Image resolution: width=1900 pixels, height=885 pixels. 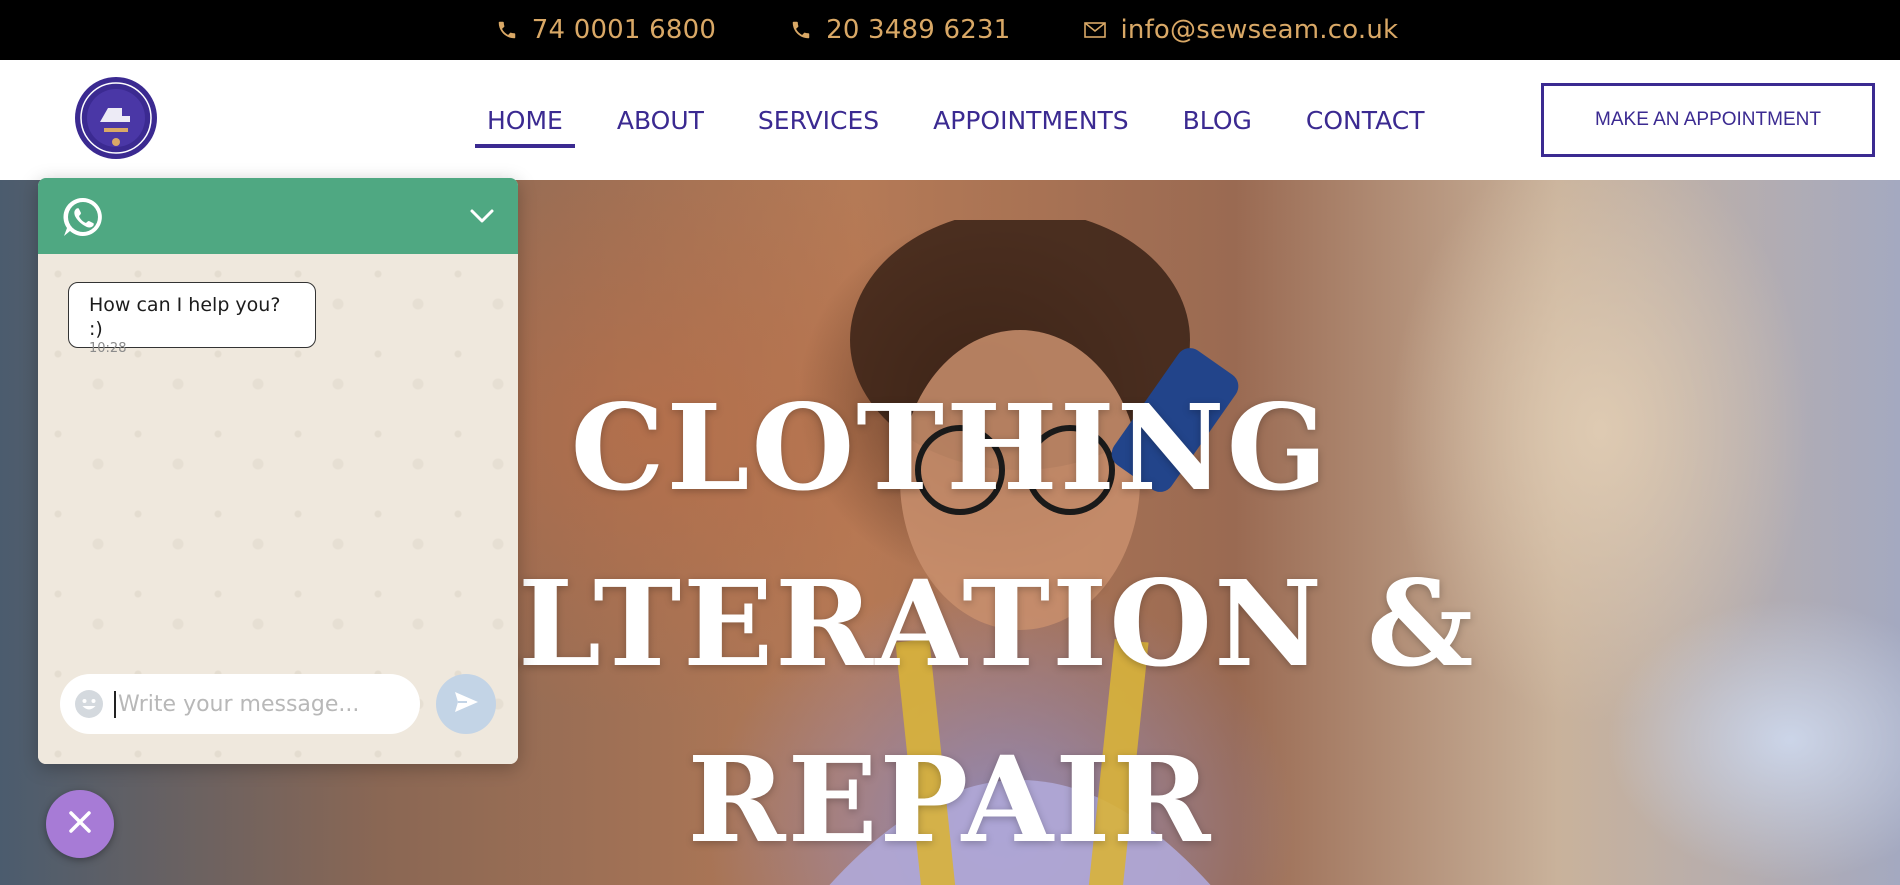 I want to click on email-link: info@sewseam.co.uk, so click(x=1241, y=30).